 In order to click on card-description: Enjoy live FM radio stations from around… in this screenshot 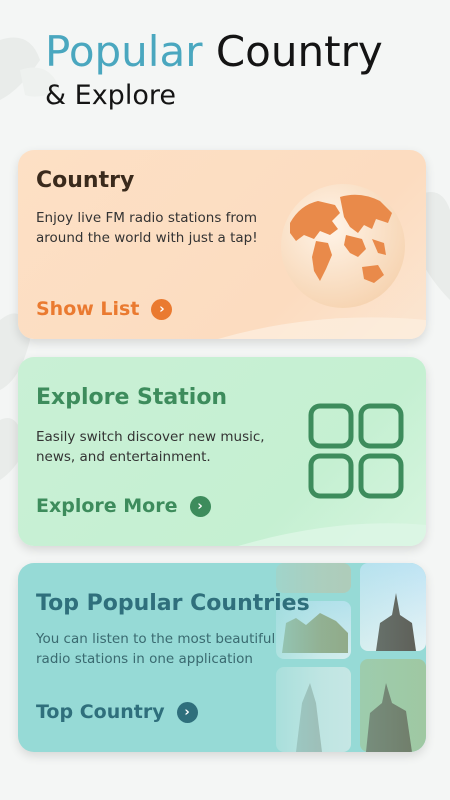, I will do `click(147, 228)`.